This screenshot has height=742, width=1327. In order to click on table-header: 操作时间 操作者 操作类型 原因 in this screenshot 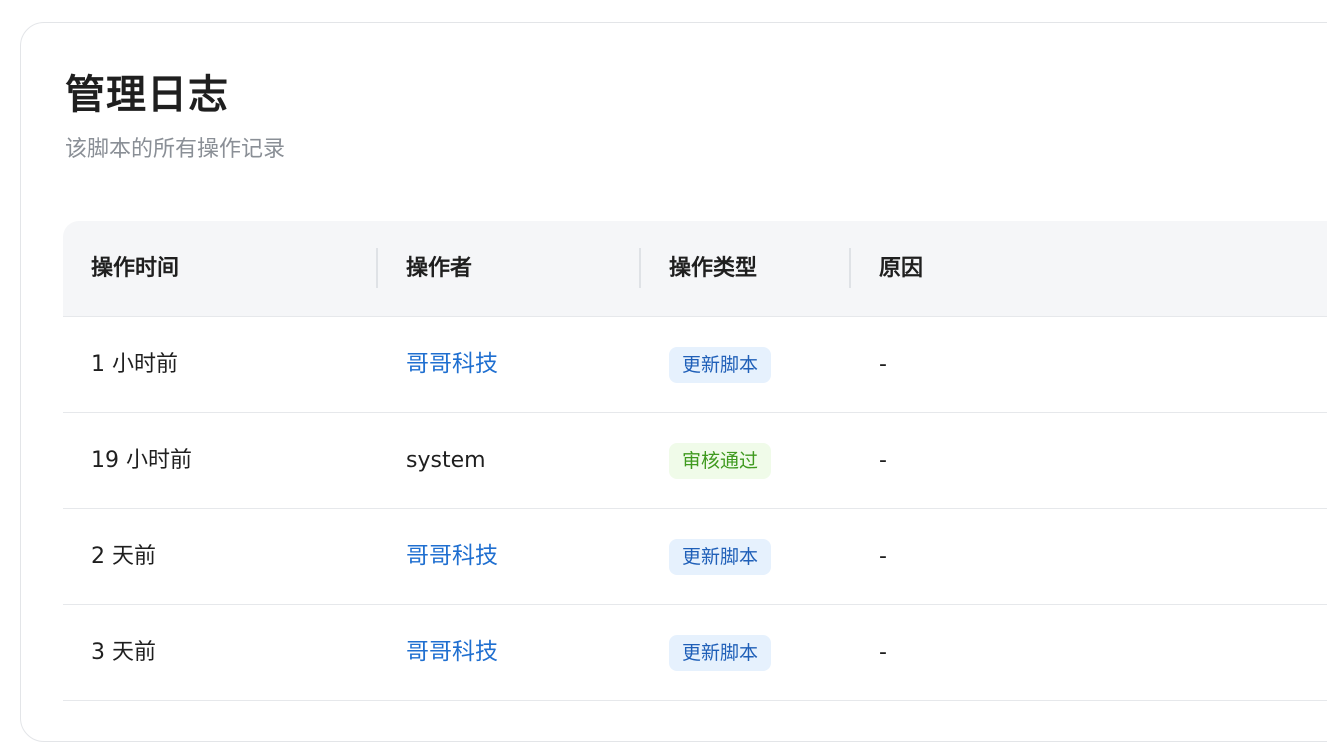, I will do `click(695, 269)`.